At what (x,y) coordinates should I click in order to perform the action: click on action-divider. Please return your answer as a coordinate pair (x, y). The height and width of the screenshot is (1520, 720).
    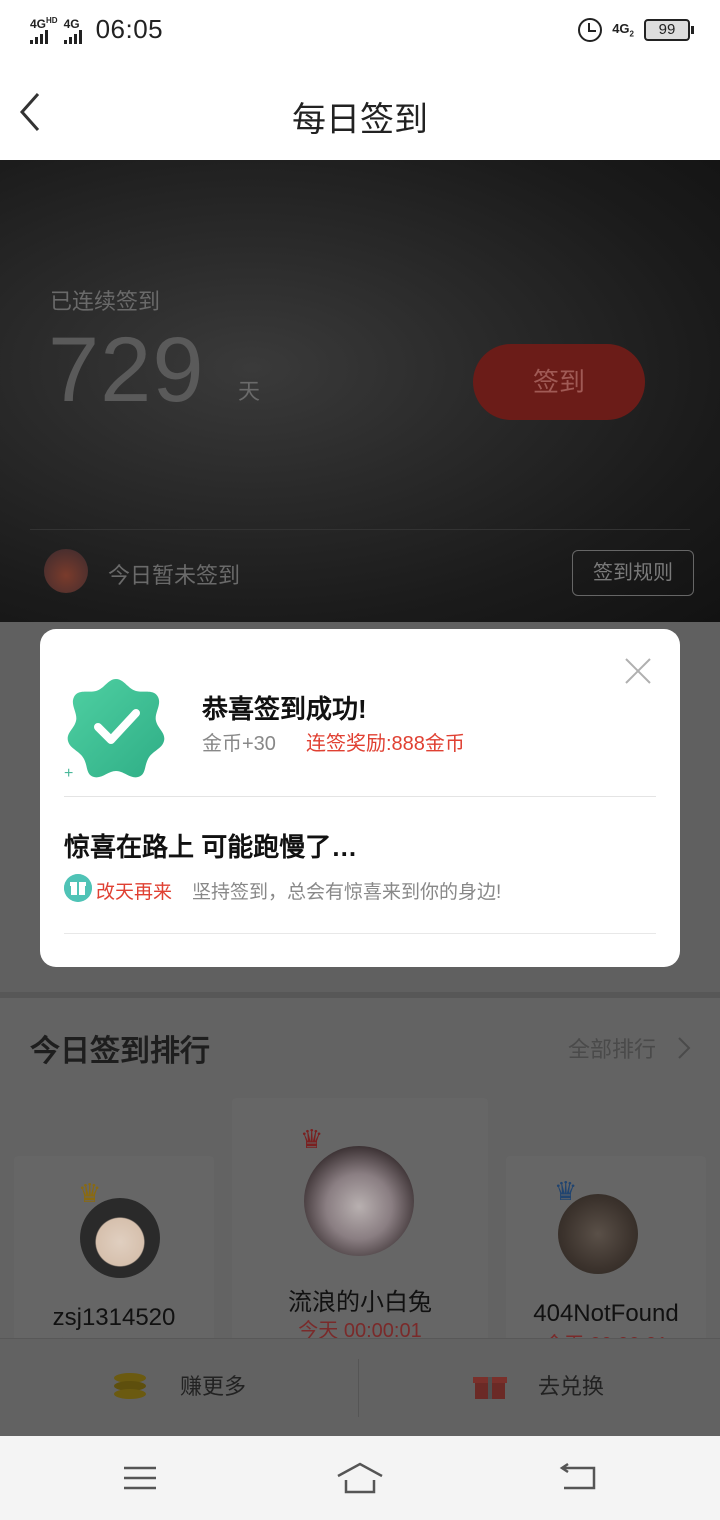
    Looking at the image, I should click on (358, 1388).